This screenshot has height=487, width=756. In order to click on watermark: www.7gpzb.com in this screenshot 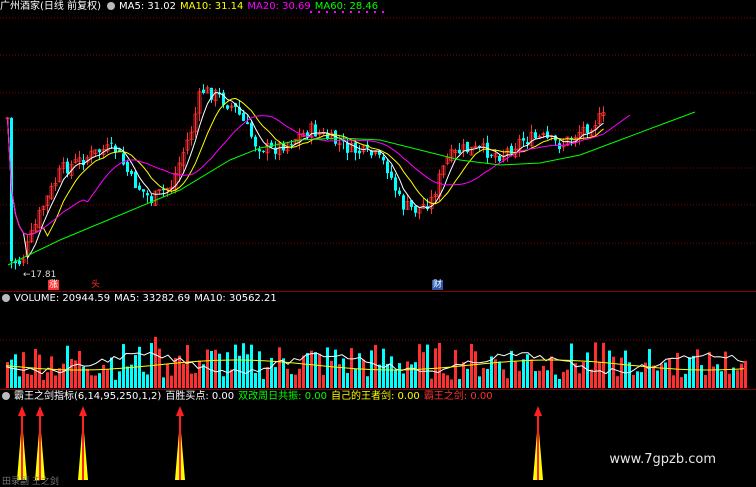, I will do `click(662, 459)`.